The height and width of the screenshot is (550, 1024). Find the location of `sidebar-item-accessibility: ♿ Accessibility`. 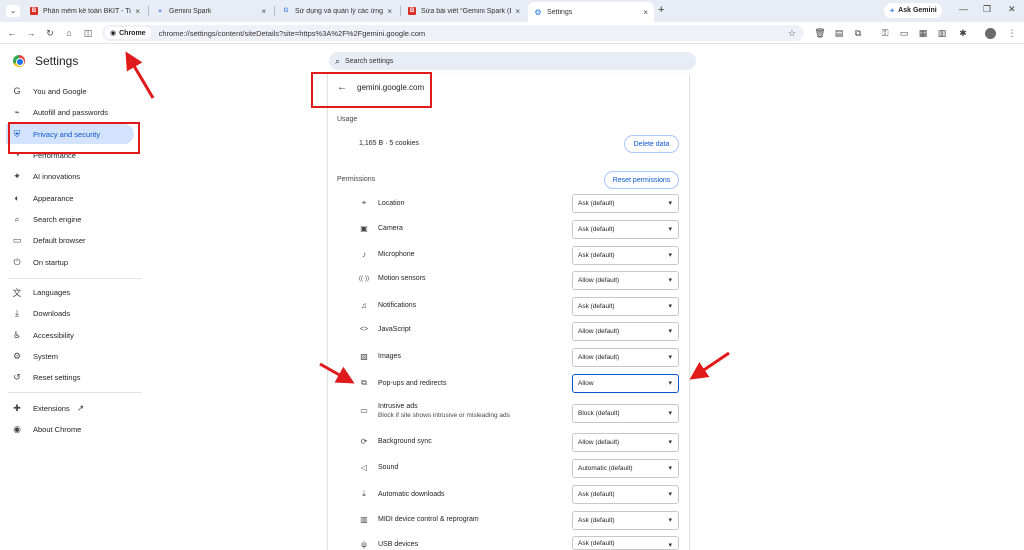

sidebar-item-accessibility: ♿ Accessibility is located at coordinates (76, 335).